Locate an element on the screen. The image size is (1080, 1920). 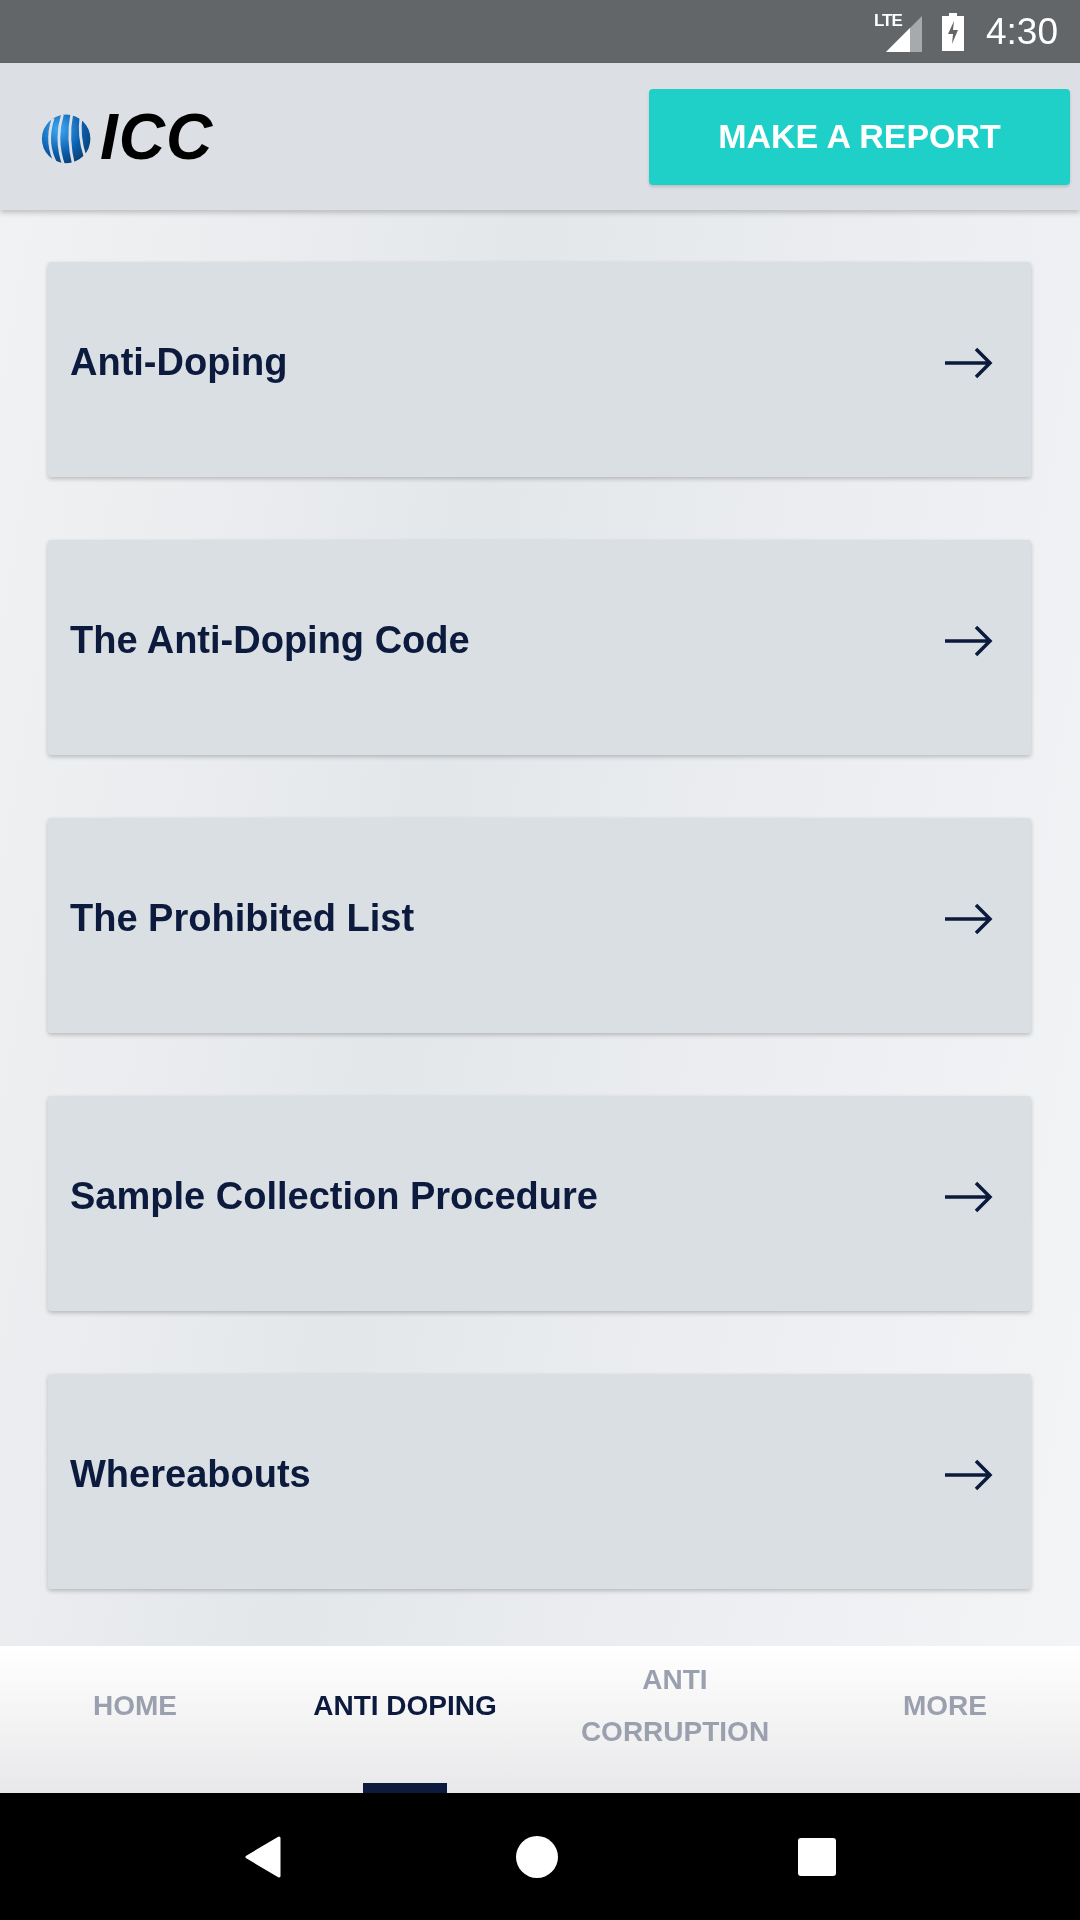
menu-card-label: Sample Collection Procedure is located at coordinates (334, 1196).